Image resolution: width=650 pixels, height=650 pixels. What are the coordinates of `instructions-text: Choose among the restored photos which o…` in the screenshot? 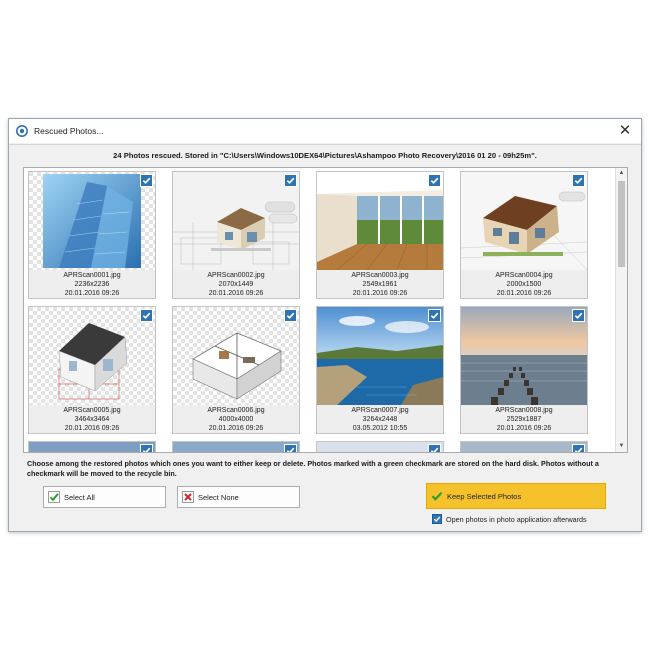 It's located at (313, 468).